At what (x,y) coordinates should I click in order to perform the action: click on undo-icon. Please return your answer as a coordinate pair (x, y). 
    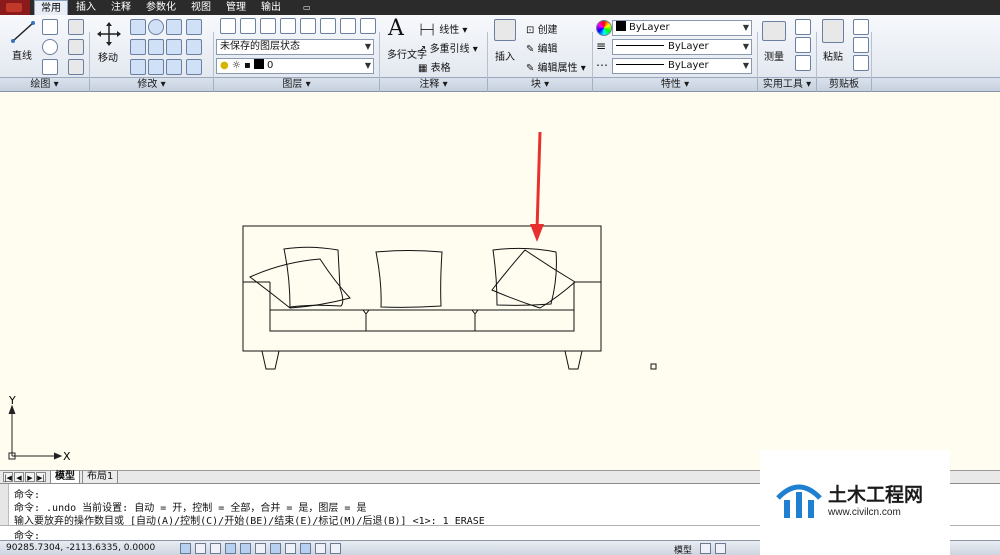
    Looking at the image, I should click on (76, 27).